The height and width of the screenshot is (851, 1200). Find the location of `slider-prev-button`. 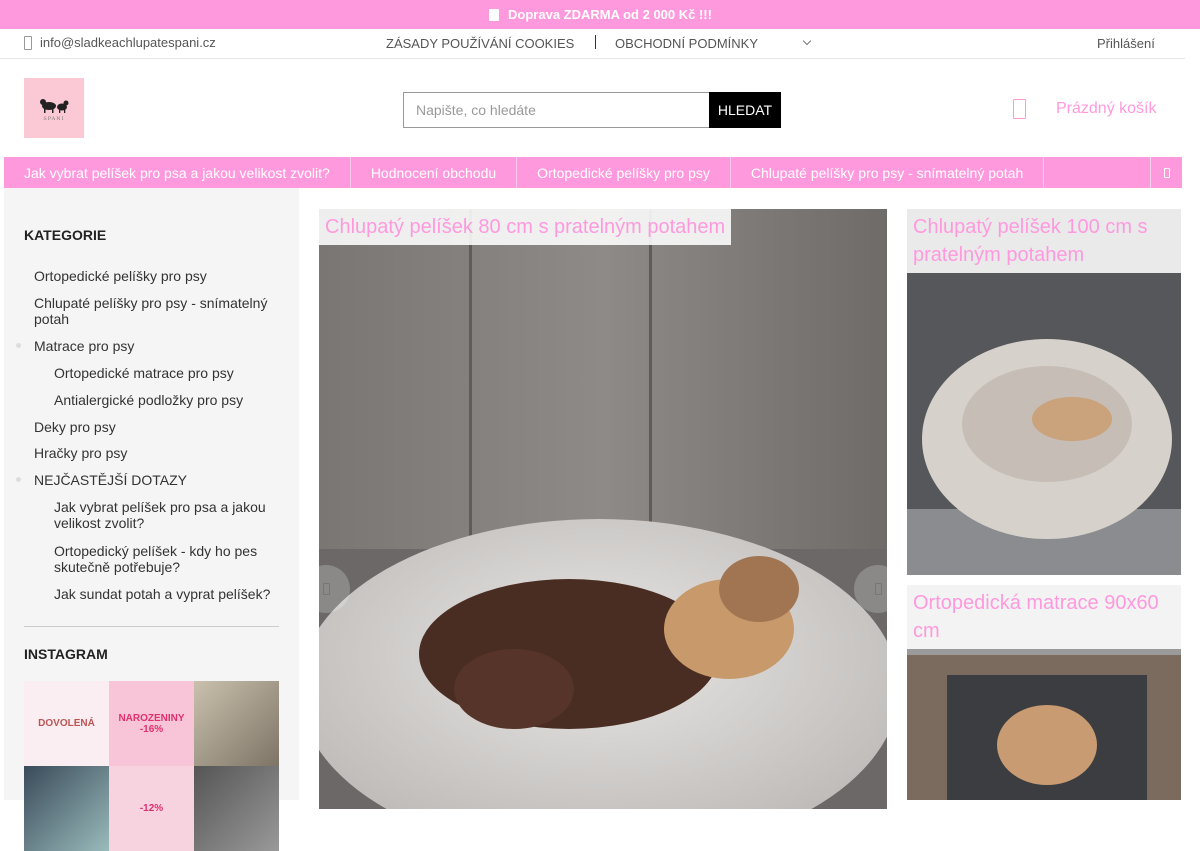

slider-prev-button is located at coordinates (326, 589).